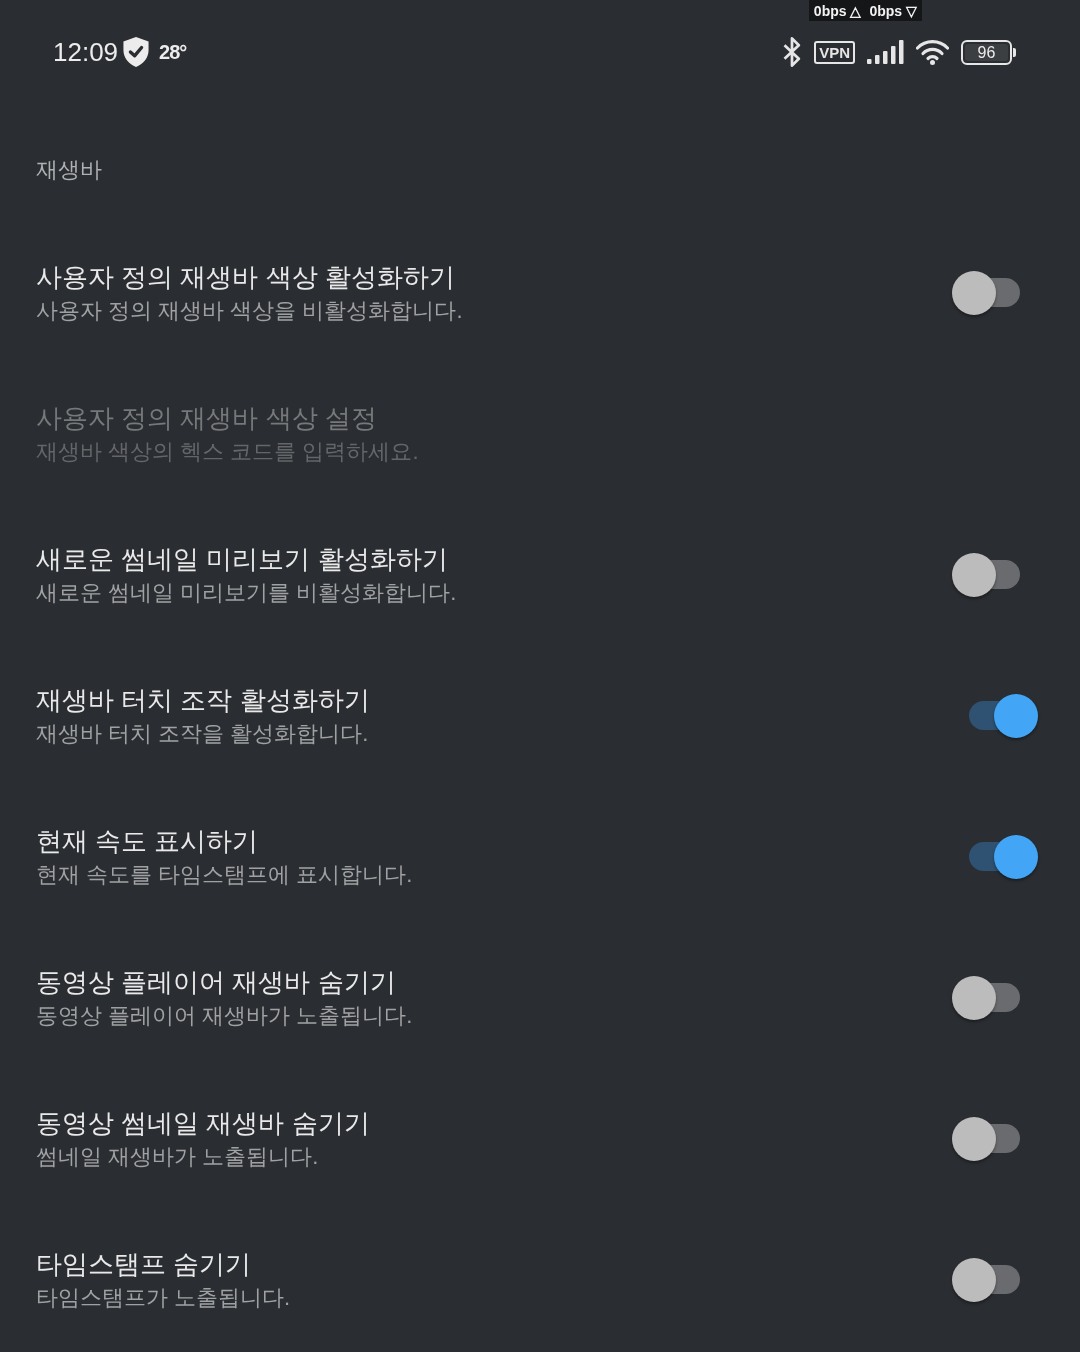  Describe the element at coordinates (163, 1297) in the screenshot. I see `setting-summary: 타임스탬프가 노출됩니다.` at that location.